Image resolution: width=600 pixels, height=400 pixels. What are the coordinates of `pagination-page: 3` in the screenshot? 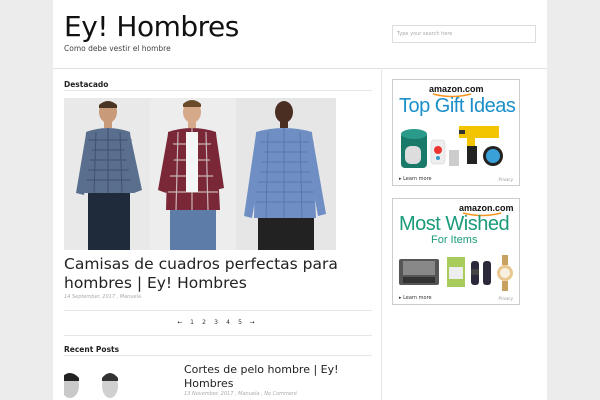 It's located at (216, 322).